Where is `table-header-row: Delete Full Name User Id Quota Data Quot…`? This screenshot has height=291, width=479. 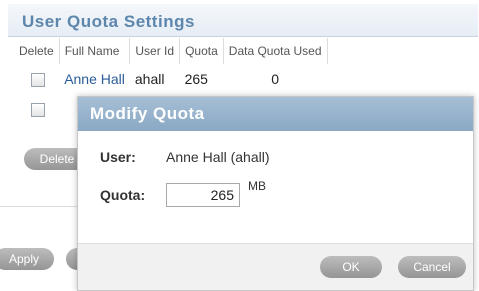
table-header-row: Delete Full Name User Id Quota Data Quot… is located at coordinates (171, 51).